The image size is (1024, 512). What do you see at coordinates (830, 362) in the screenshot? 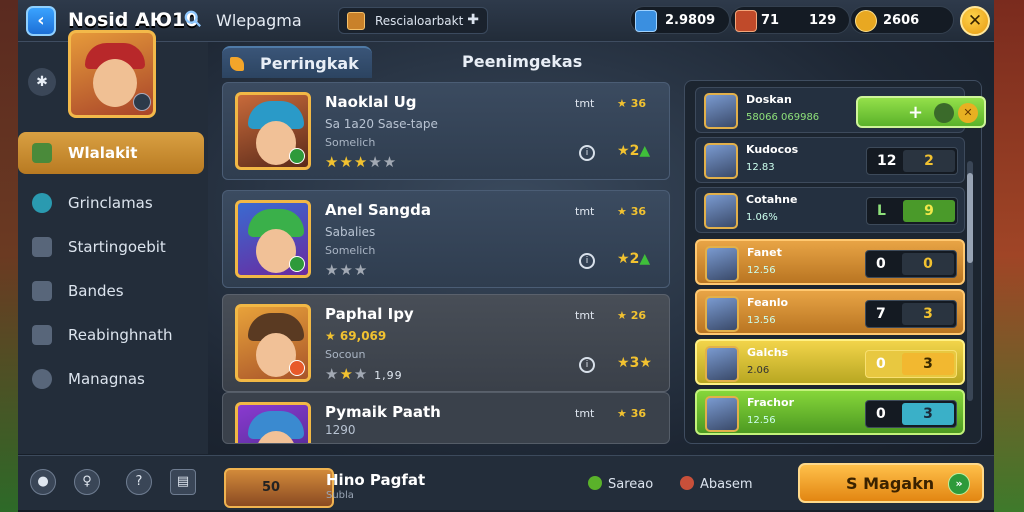
I see `leaderboard-row: Galchs 2.06 0 3` at bounding box center [830, 362].